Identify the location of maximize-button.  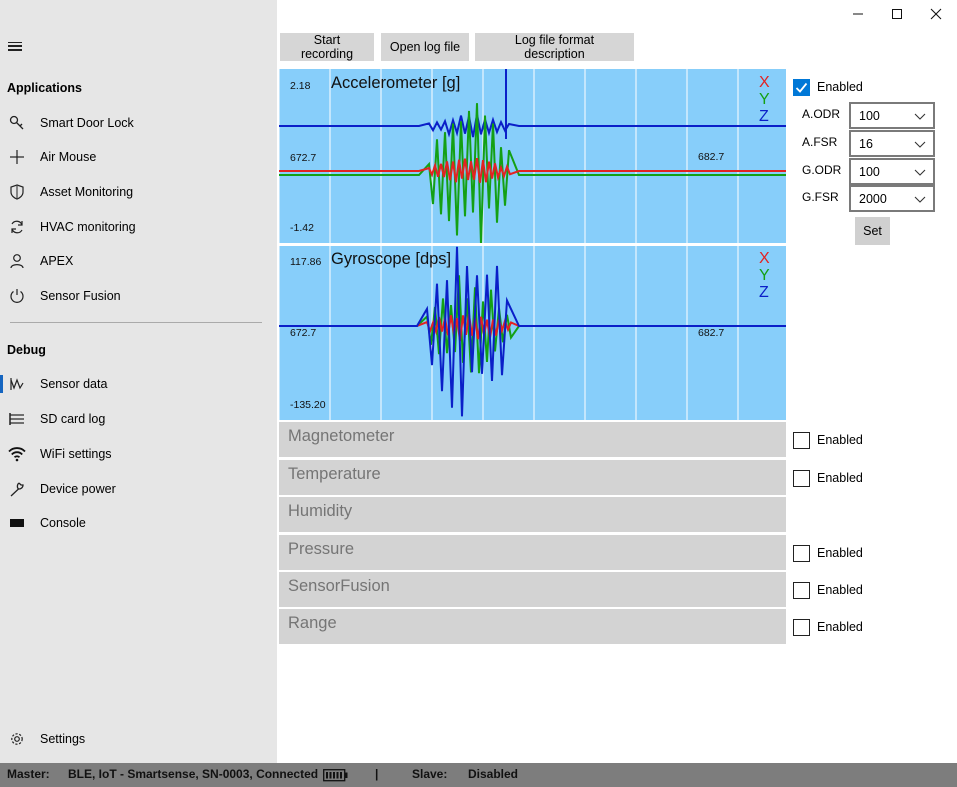
(897, 14).